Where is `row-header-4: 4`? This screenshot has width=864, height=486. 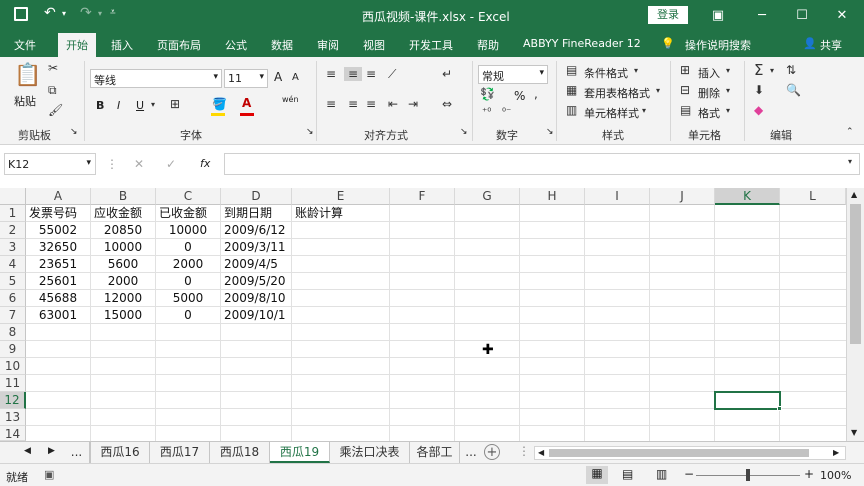 row-header-4: 4 is located at coordinates (13, 264).